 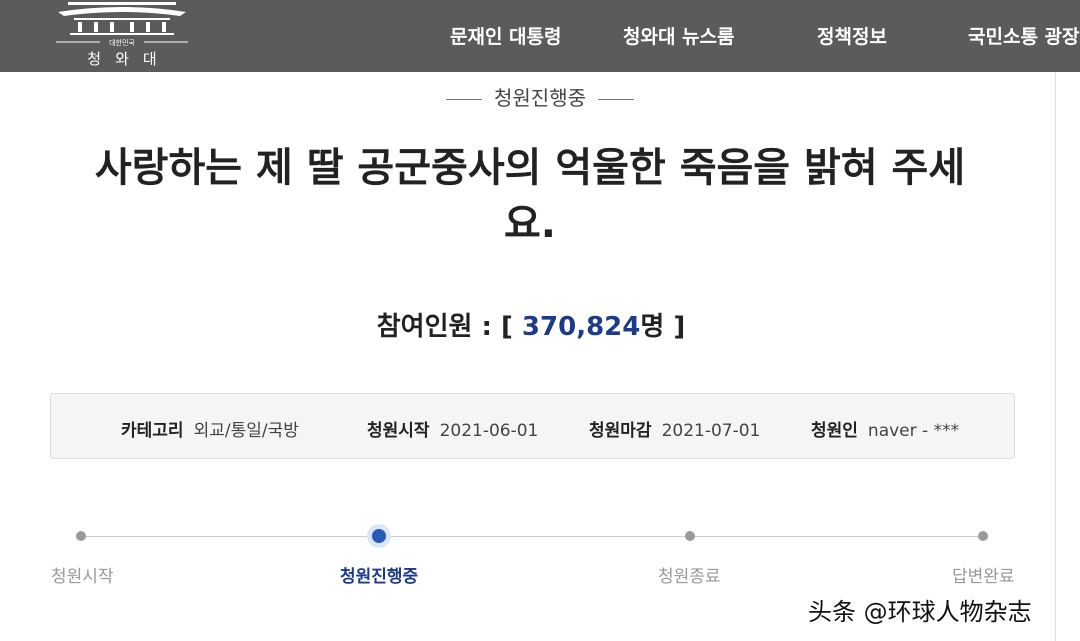 I want to click on count-open-bracket: [, so click(x=506, y=327).